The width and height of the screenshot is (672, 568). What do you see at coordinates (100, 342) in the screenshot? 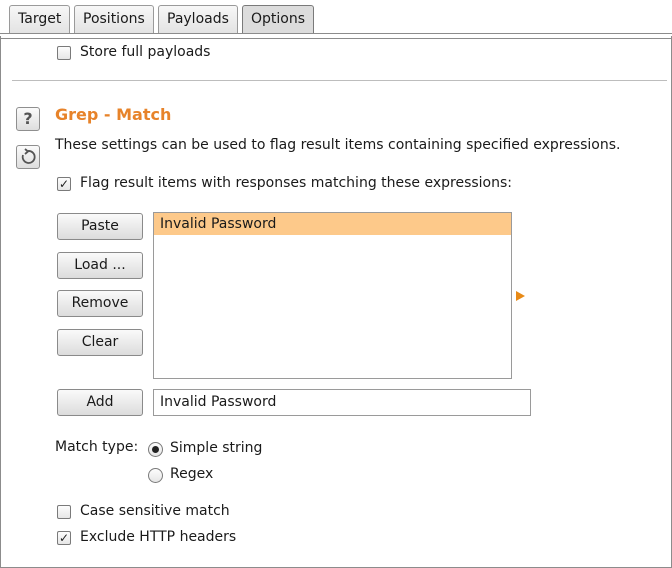
I see `clear-button: Clear` at bounding box center [100, 342].